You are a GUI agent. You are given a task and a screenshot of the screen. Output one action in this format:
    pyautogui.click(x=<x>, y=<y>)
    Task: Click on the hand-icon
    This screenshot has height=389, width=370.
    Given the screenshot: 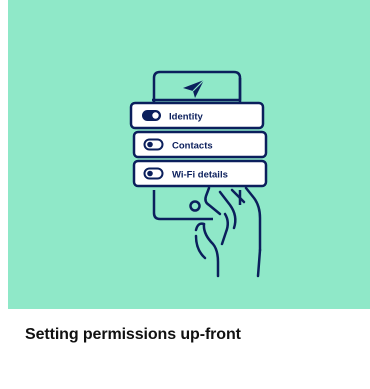 What is the action you would take?
    pyautogui.click(x=228, y=232)
    